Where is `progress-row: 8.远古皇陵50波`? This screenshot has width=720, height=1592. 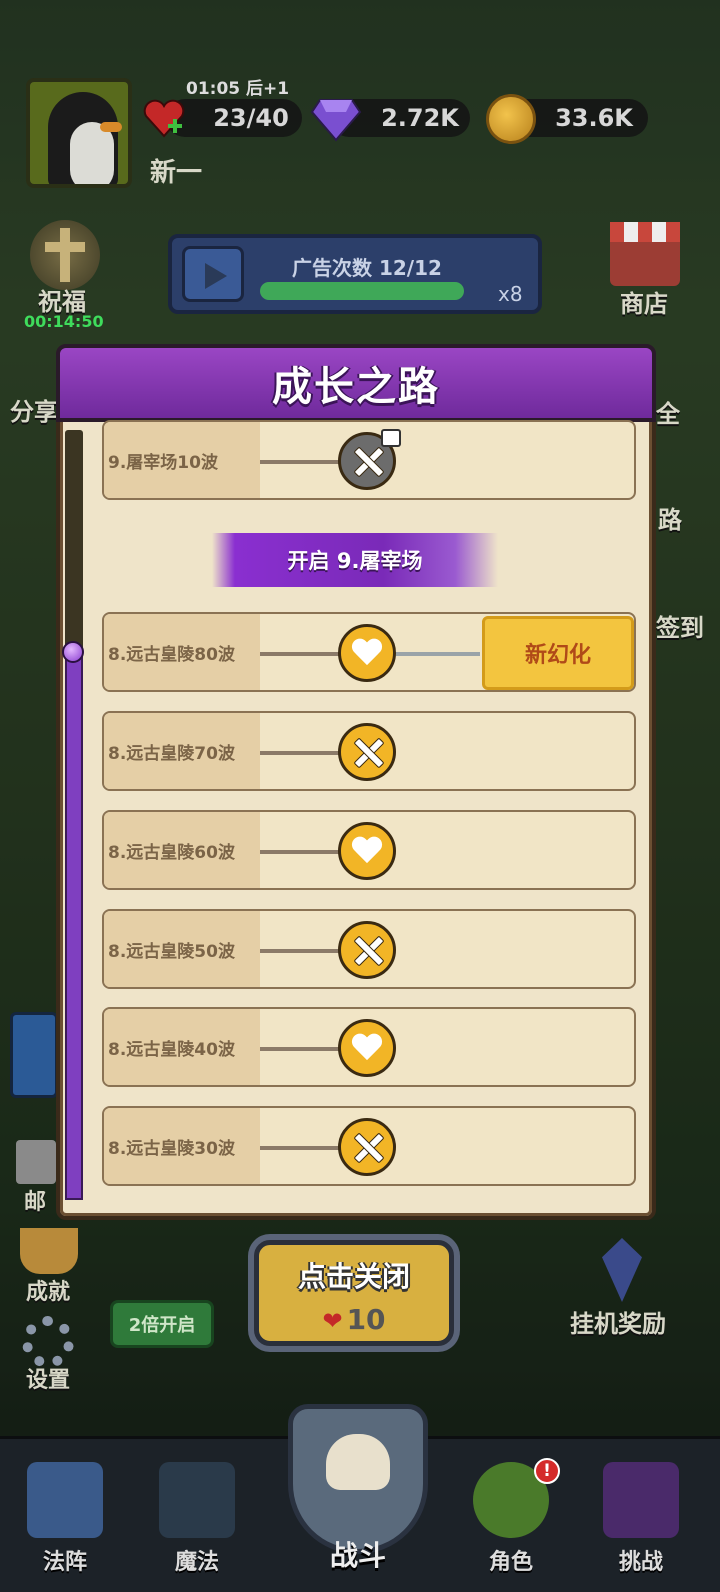
progress-row: 8.远古皇陵50波 is located at coordinates (369, 949).